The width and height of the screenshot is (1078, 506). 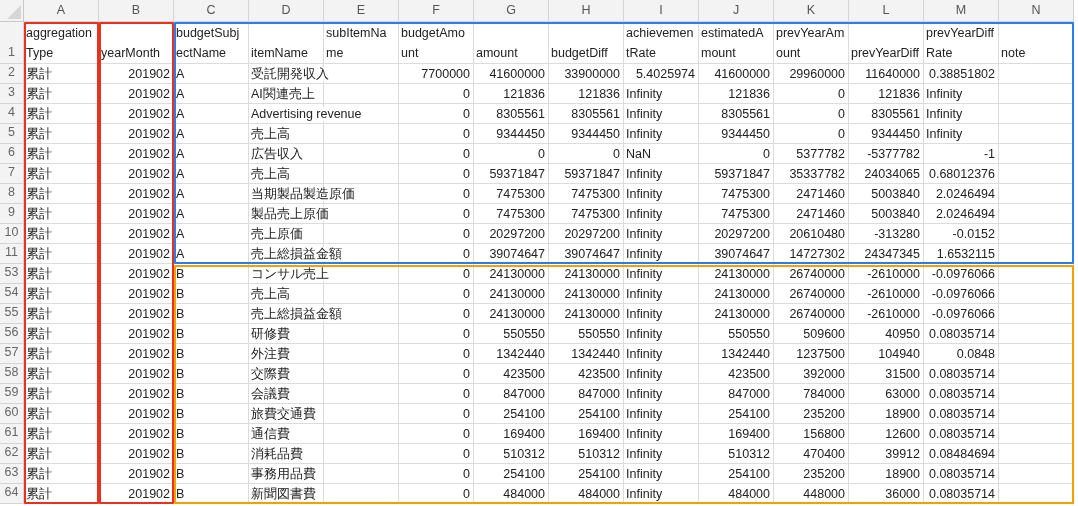 What do you see at coordinates (824, 414) in the screenshot?
I see `table-cell: 235200` at bounding box center [824, 414].